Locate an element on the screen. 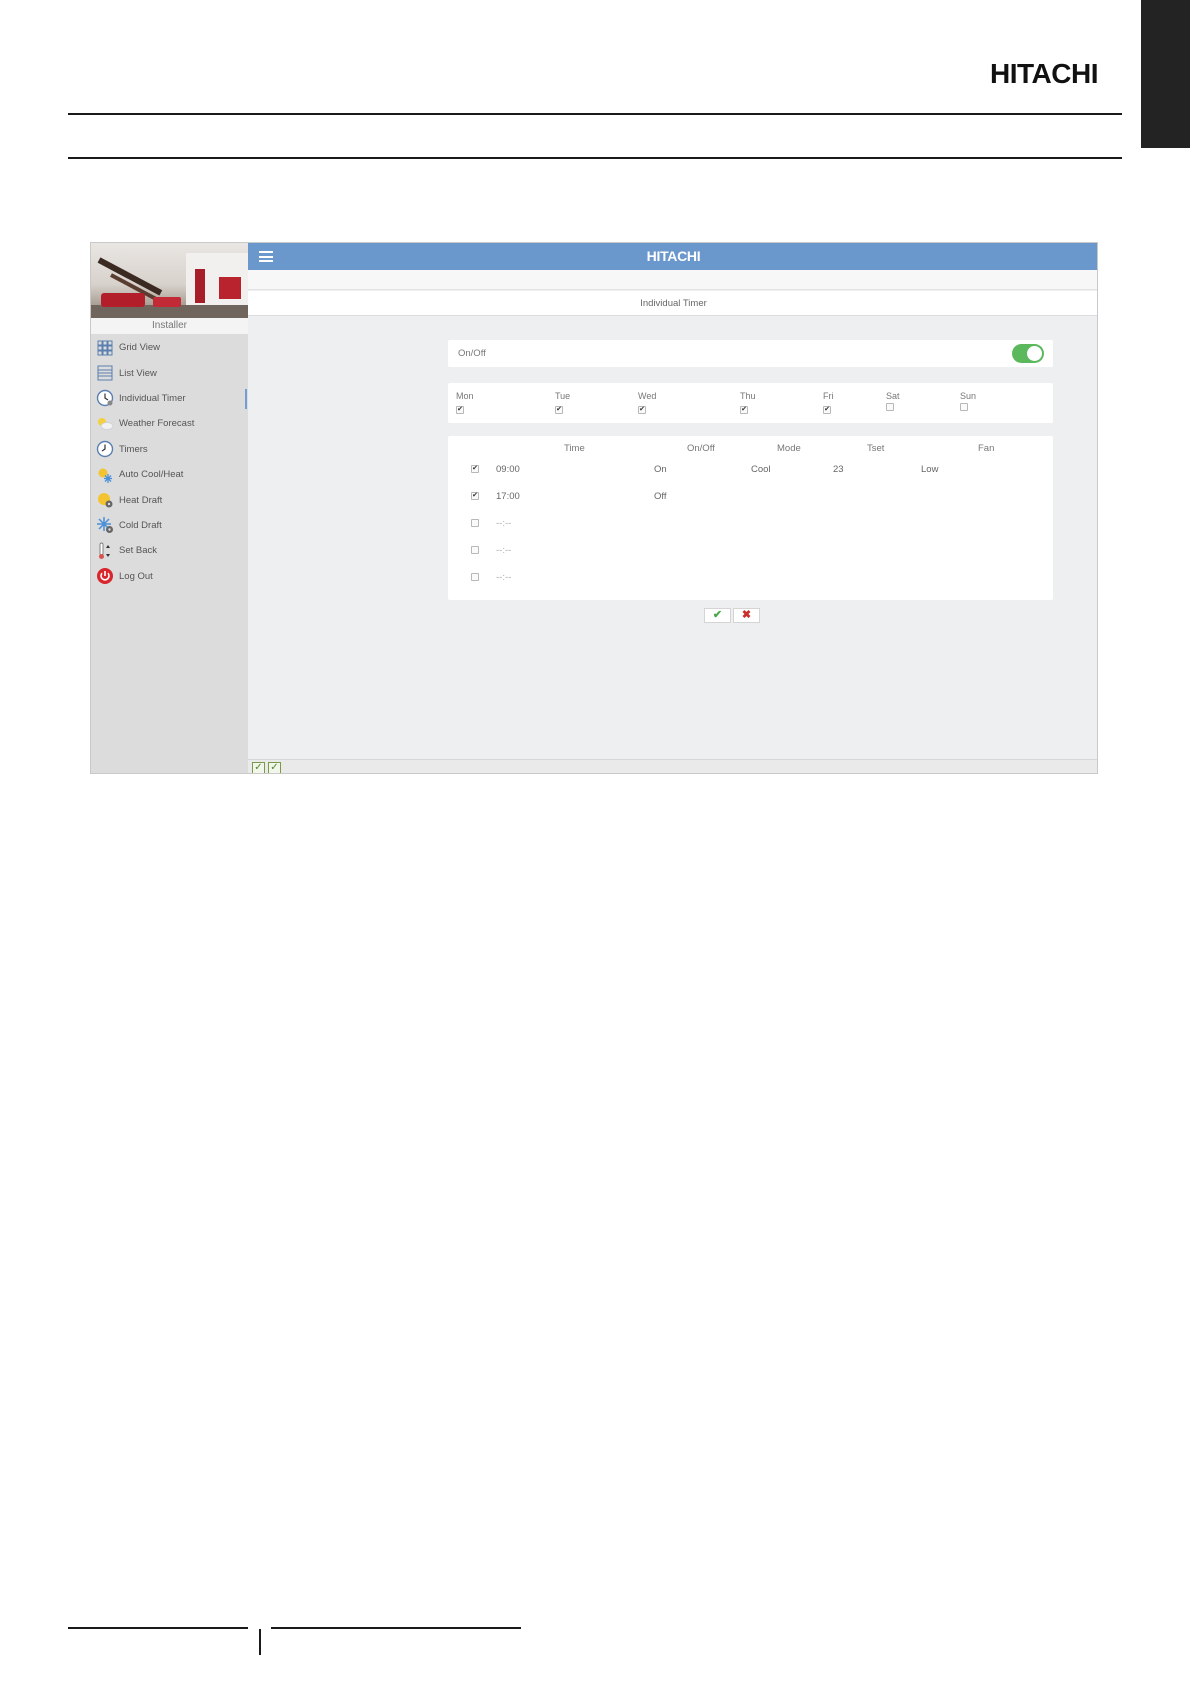 This screenshot has height=1684, width=1190. day-thu: Thu is located at coordinates (748, 402).